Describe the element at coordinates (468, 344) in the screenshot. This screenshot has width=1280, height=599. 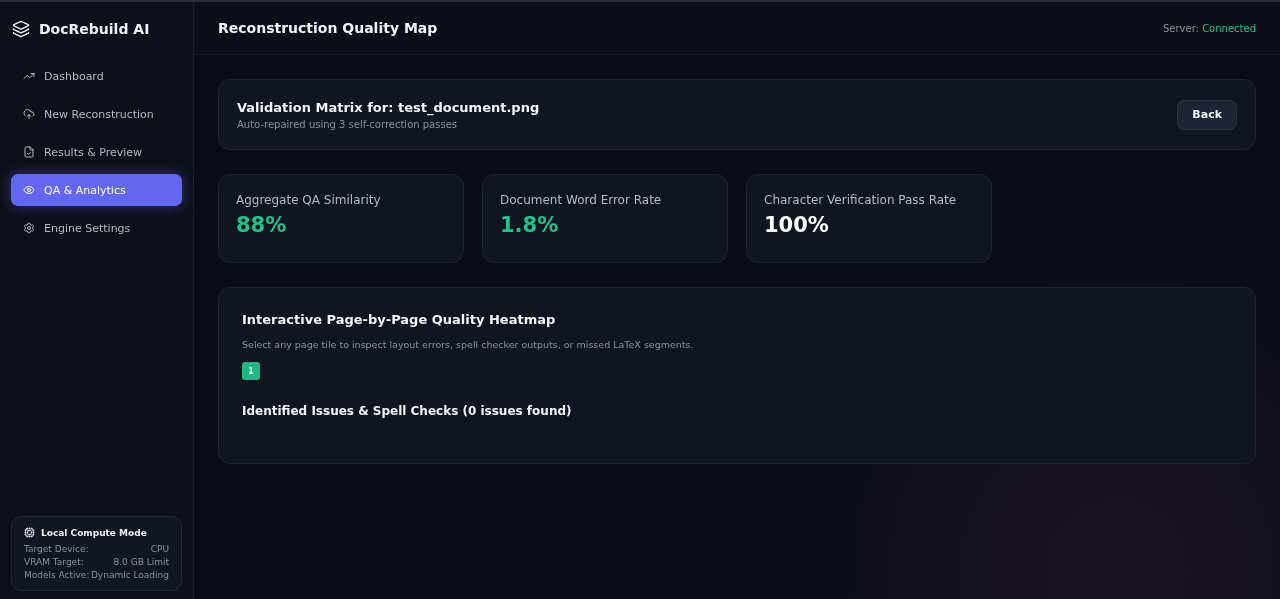
I see `heatmap-description: Select any page tile to inspect layout errors, spell checker outputs, or missed LaTeX segments.` at that location.